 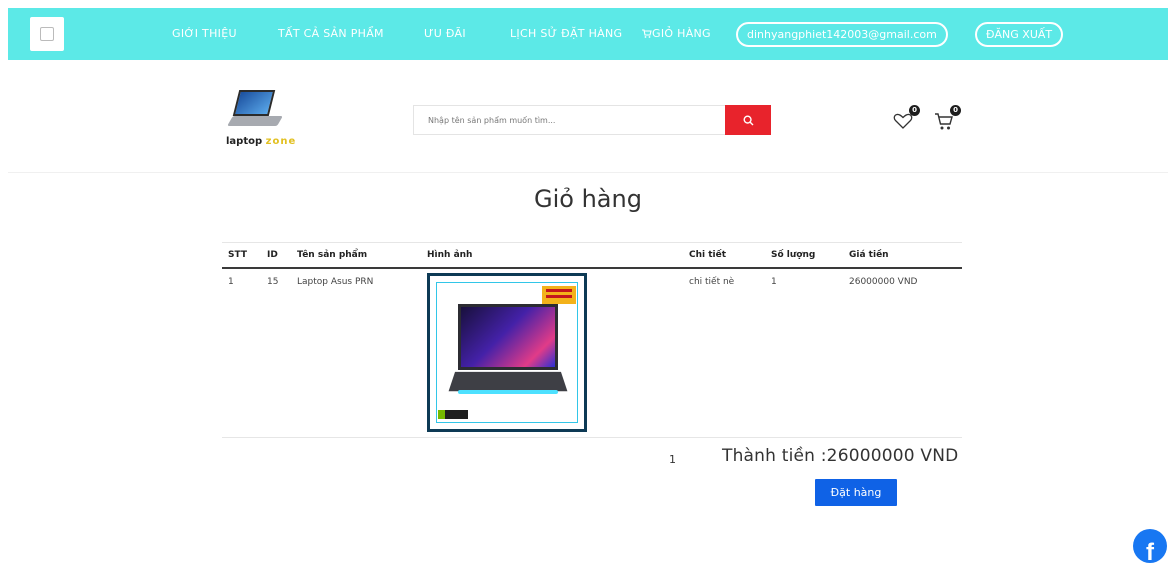 I want to click on column-header-image: Hình ảnh, so click(x=450, y=255).